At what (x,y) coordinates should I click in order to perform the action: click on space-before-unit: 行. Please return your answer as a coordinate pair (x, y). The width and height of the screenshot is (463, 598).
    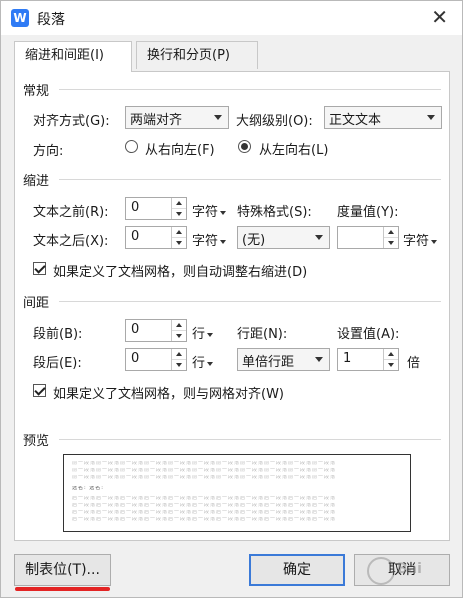
    Looking at the image, I should click on (203, 332).